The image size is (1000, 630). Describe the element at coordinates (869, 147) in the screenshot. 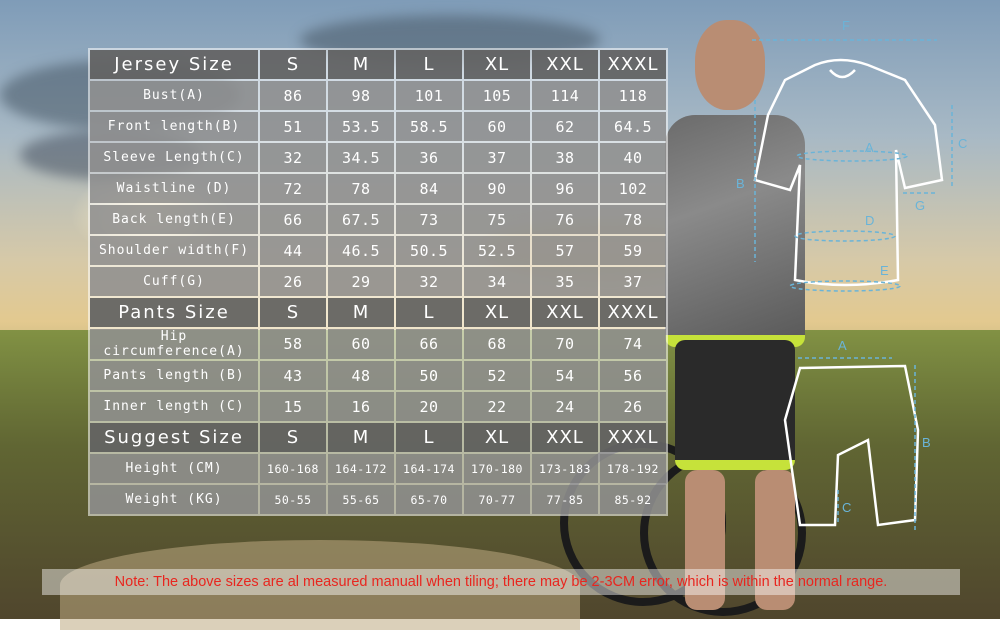

I see `label-a: A` at that location.